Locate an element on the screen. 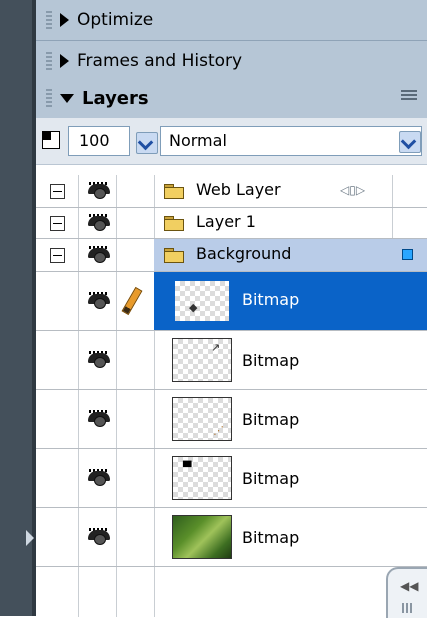 This screenshot has width=427, height=618. layer-row-layer-1: Layer 1 is located at coordinates (231, 223).